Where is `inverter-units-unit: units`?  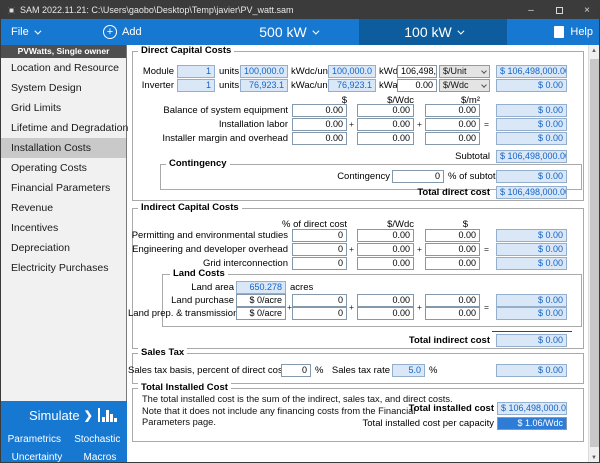 inverter-units-unit: units is located at coordinates (229, 85).